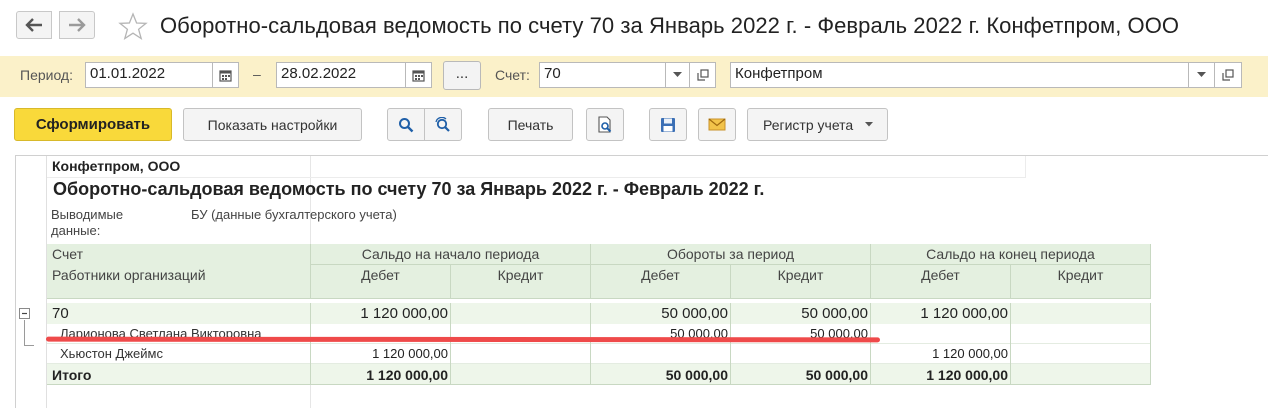 The height and width of the screenshot is (408, 1268). Describe the element at coordinates (694, 313) in the screenshot. I see `cell-turnover-debit: 50 000,00` at that location.